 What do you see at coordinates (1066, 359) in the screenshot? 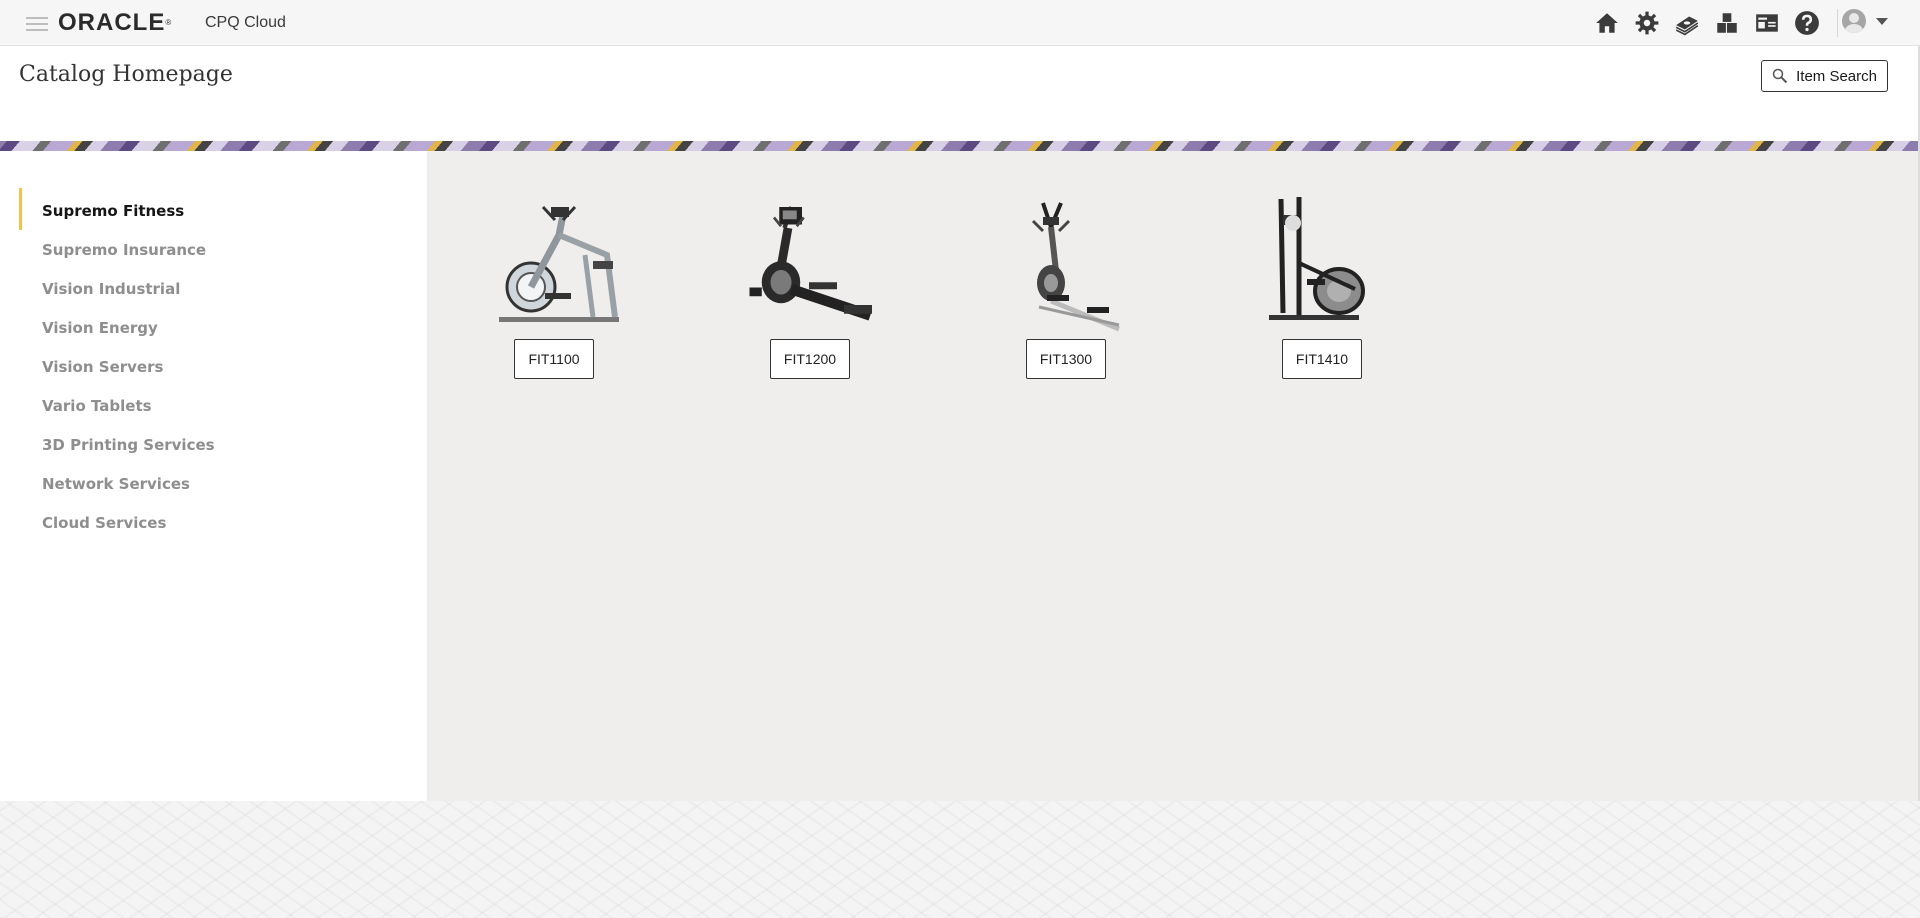
I see `product-button-fit1300: FIT1300` at bounding box center [1066, 359].